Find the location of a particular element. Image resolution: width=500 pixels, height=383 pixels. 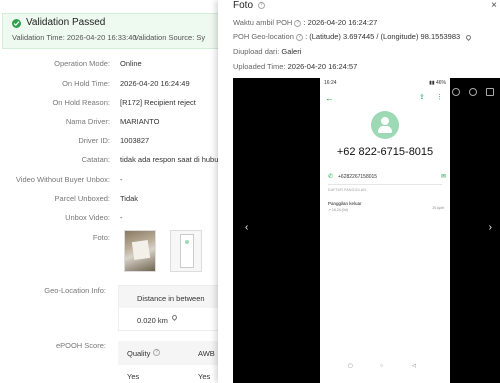

detail-value: 2026-04-20 16:24:49 is located at coordinates (155, 83).